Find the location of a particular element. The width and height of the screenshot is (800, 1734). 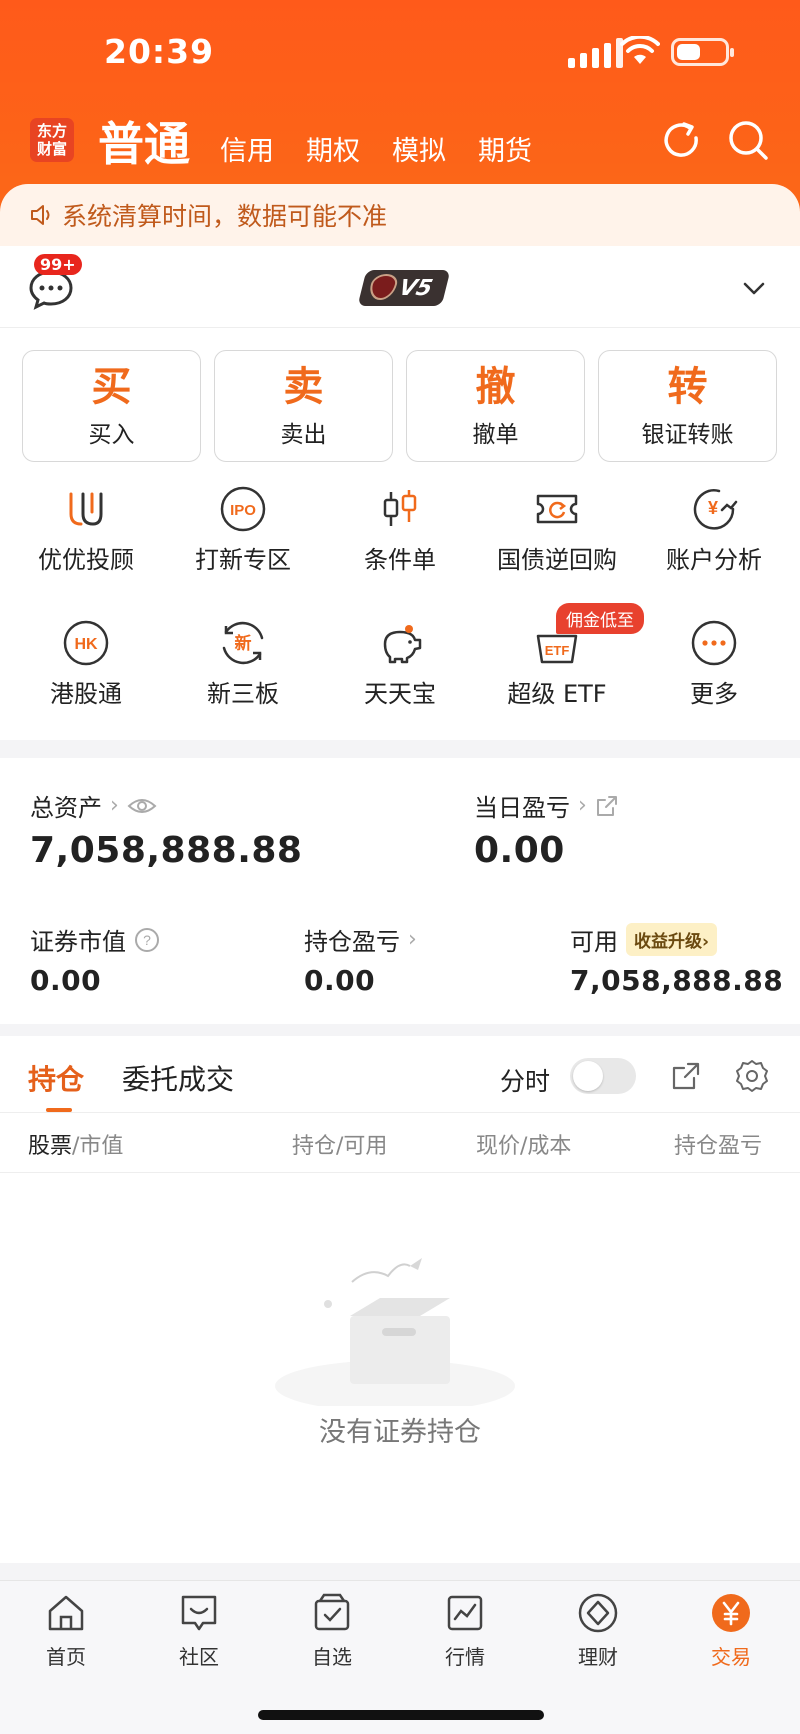

transfer-label: 银证转账 is located at coordinates (687, 435).